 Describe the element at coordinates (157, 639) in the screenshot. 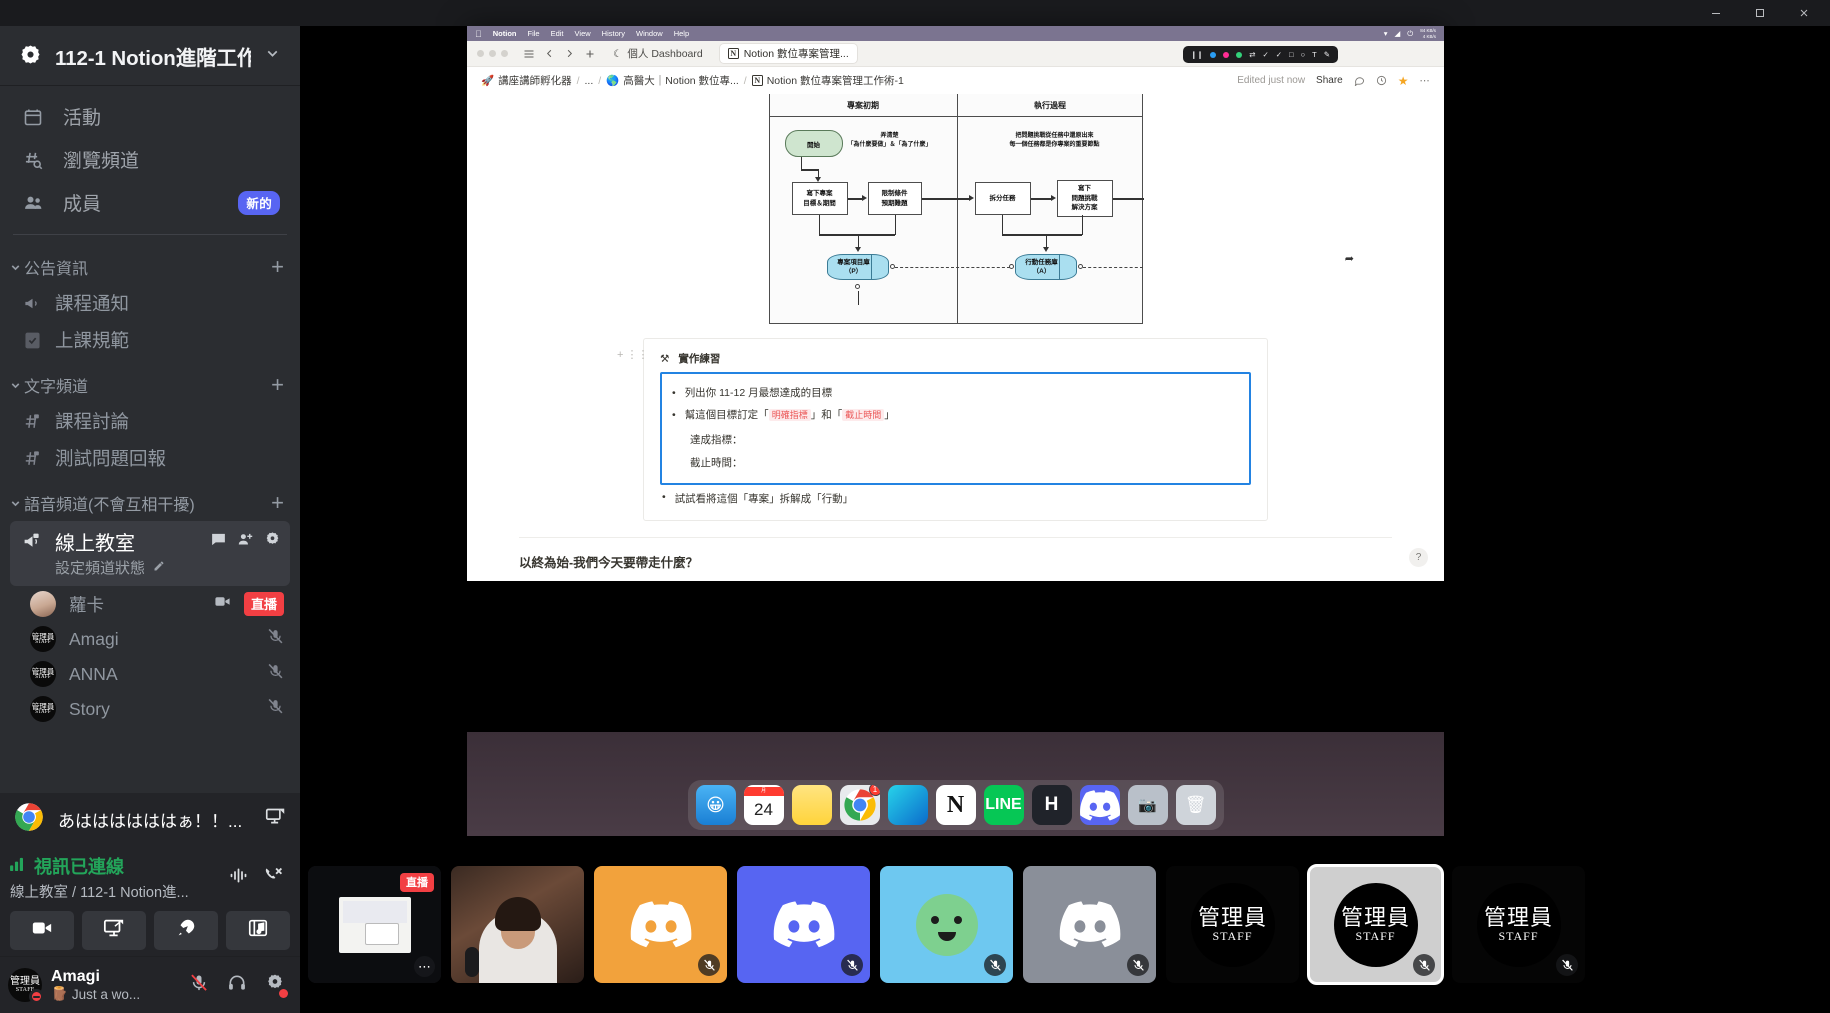

I see `voice-member-amagi: 管理員 STAFF Amagi` at that location.